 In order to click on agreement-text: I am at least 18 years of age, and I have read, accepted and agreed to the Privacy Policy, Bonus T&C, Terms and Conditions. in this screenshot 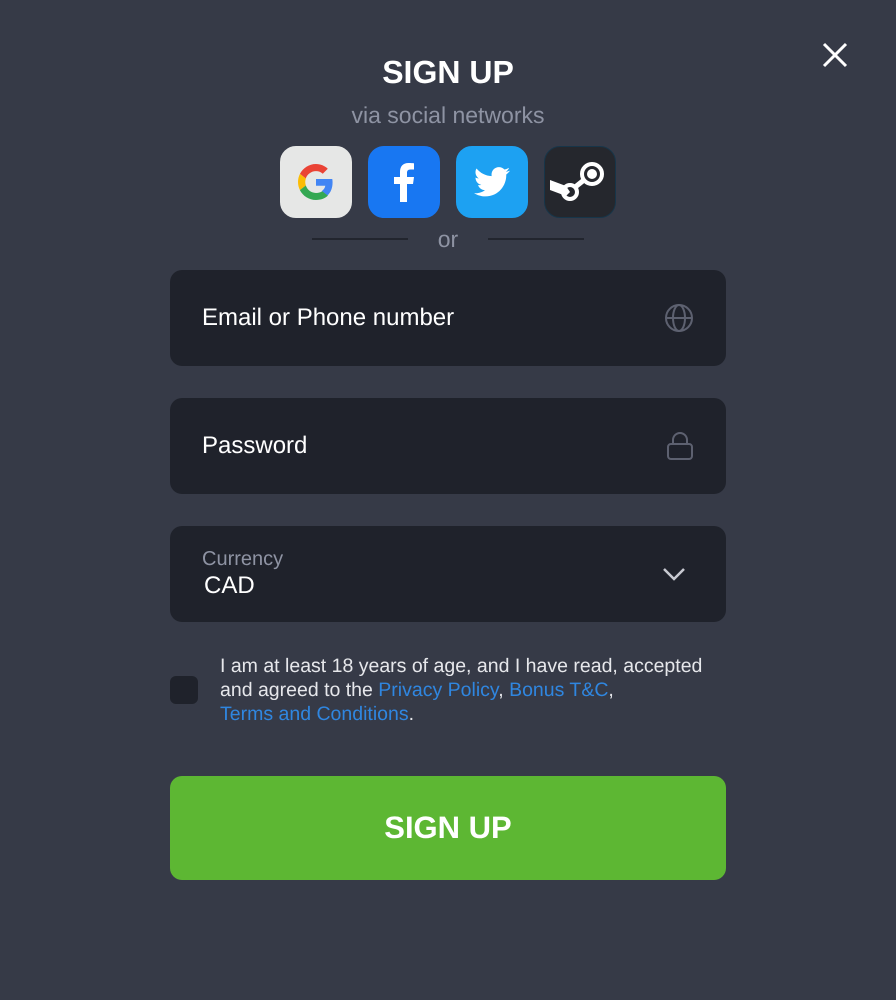, I will do `click(462, 690)`.